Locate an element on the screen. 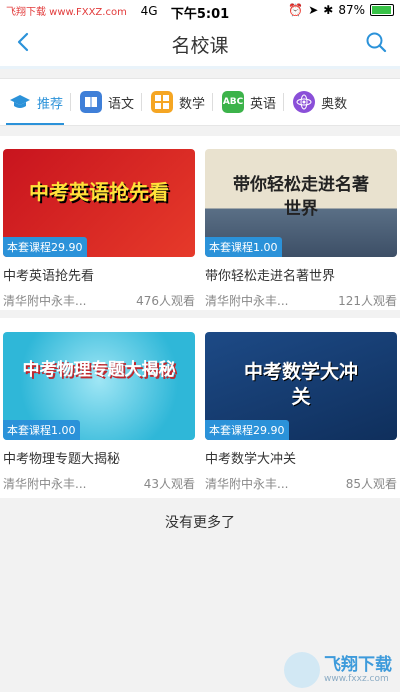 This screenshot has height=692, width=400. course-thumbnail: 中考英语抢先看 本套课程29.90 is located at coordinates (99, 203).